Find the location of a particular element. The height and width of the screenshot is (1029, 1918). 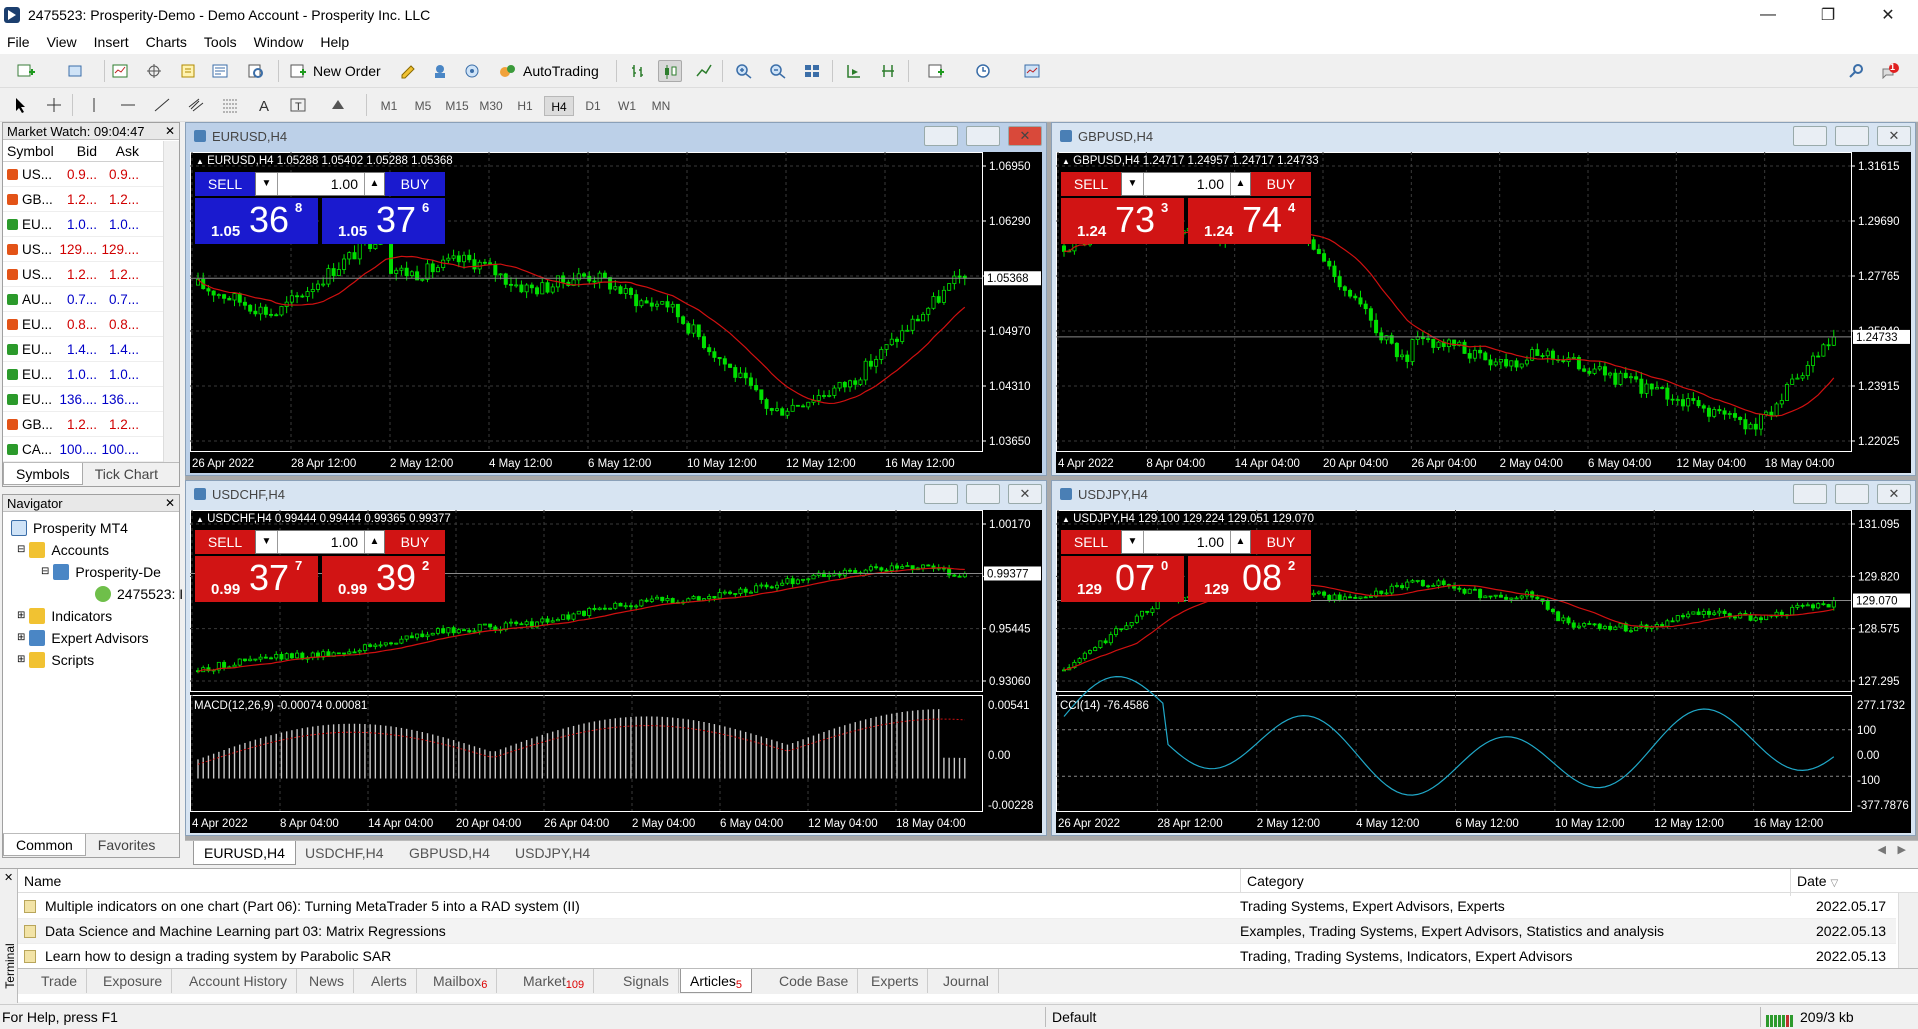

fibonacci-icon is located at coordinates (230, 105).